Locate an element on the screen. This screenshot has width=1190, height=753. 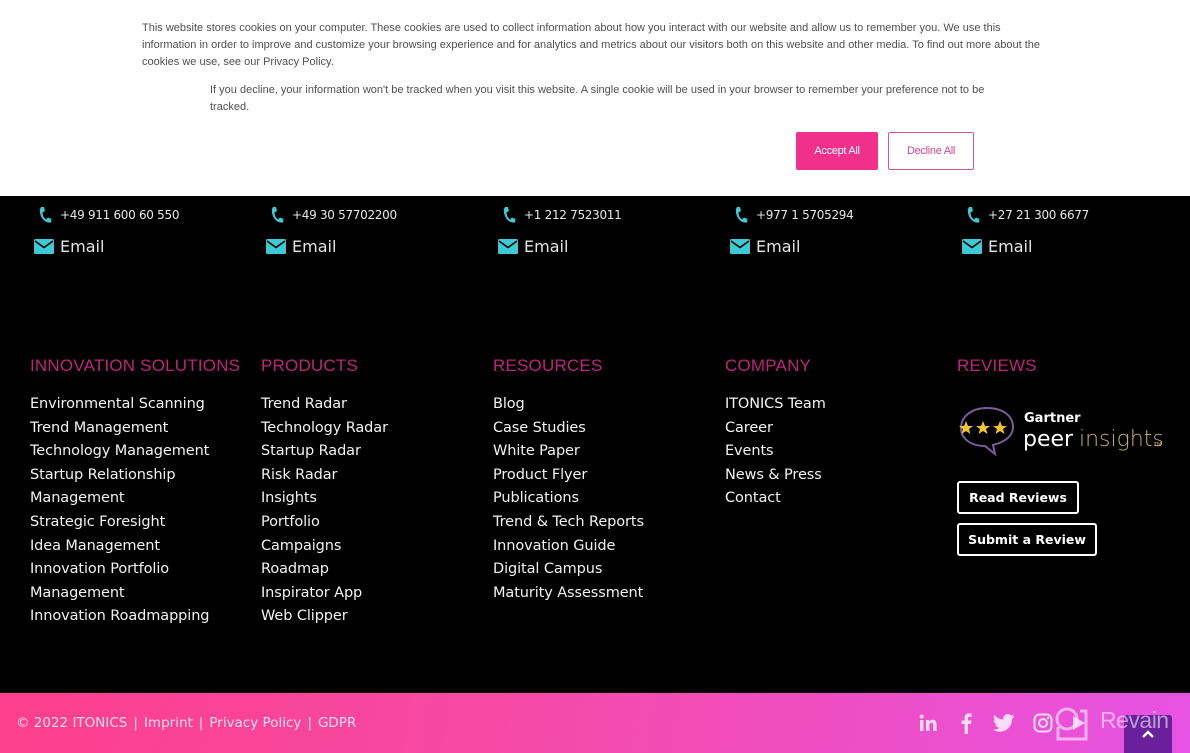
footer-link: Trend & Tech Reports is located at coordinates (568, 523).